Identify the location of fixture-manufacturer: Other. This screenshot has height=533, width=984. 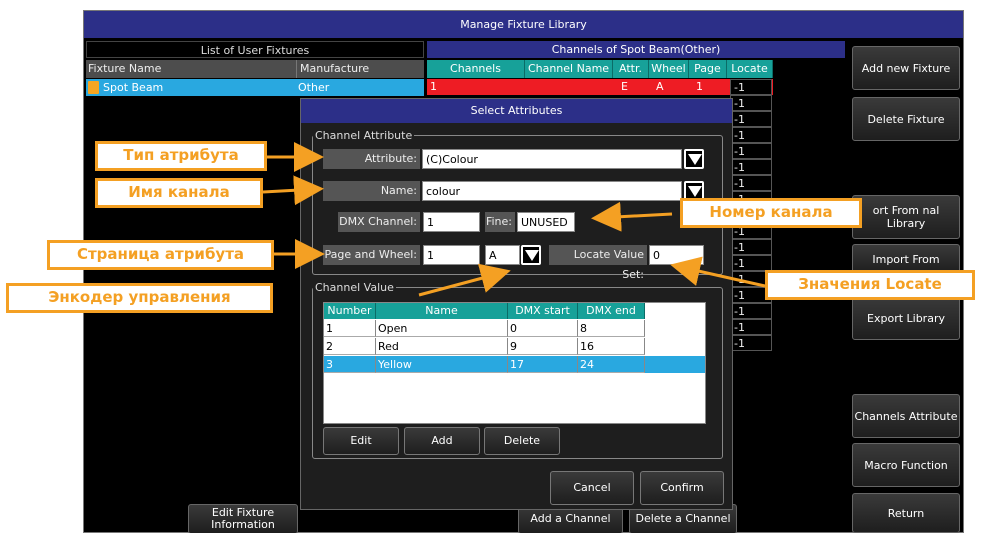
(314, 87).